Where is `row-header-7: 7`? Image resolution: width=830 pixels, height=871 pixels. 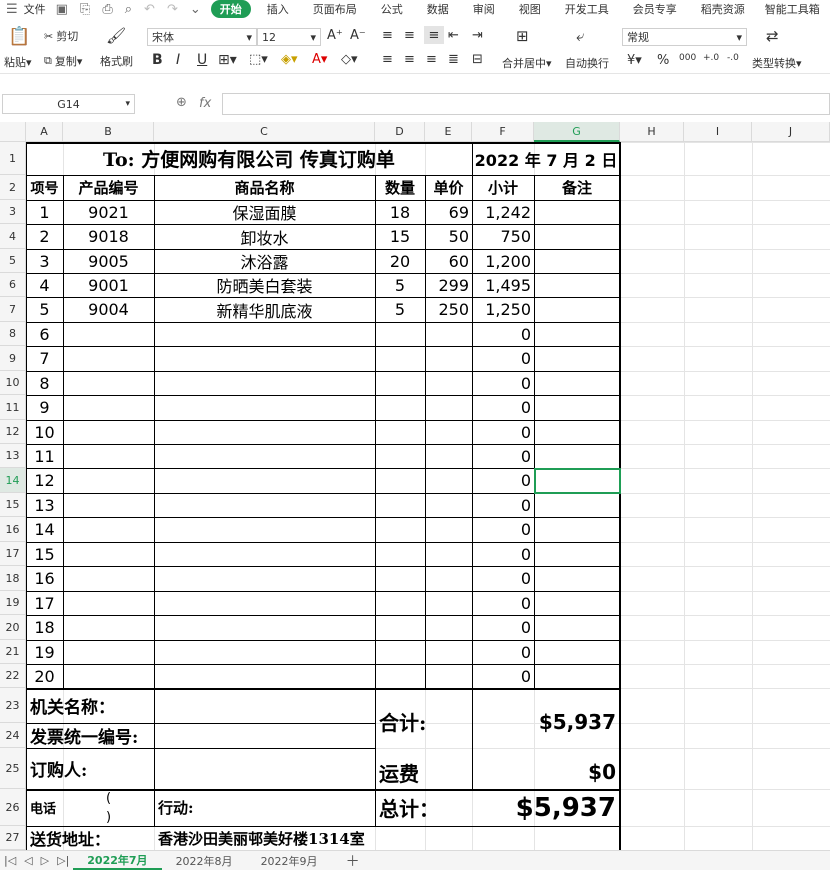 row-header-7: 7 is located at coordinates (13, 309).